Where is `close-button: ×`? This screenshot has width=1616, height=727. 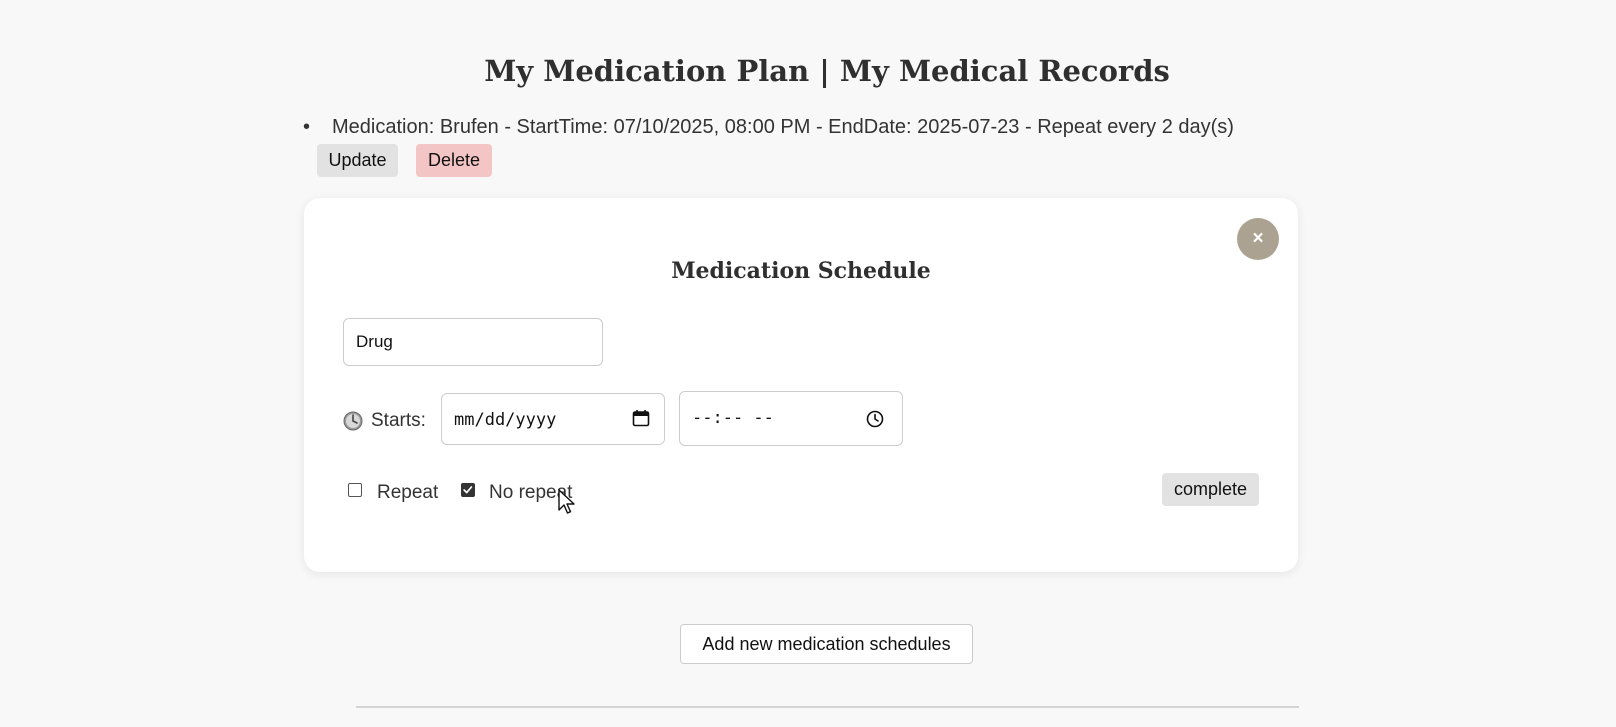 close-button: × is located at coordinates (1258, 239).